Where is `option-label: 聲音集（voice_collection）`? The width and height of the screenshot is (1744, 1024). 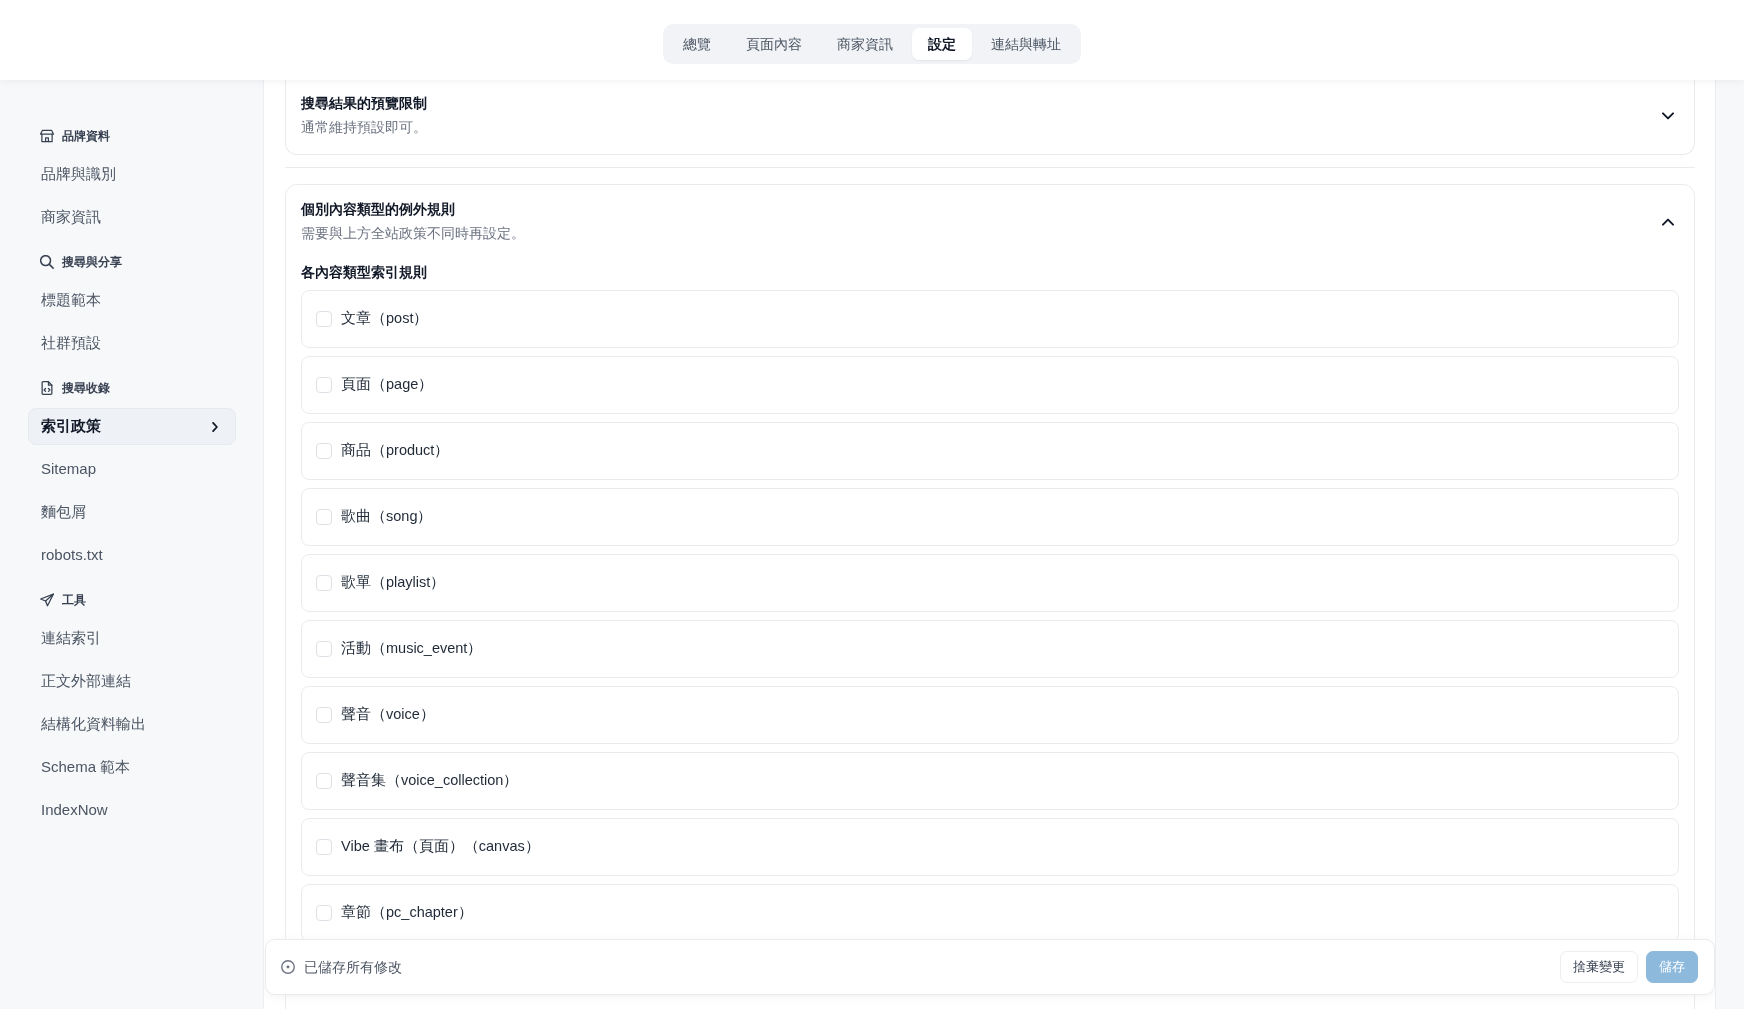
option-label: 聲音集（voice_collection） is located at coordinates (430, 781).